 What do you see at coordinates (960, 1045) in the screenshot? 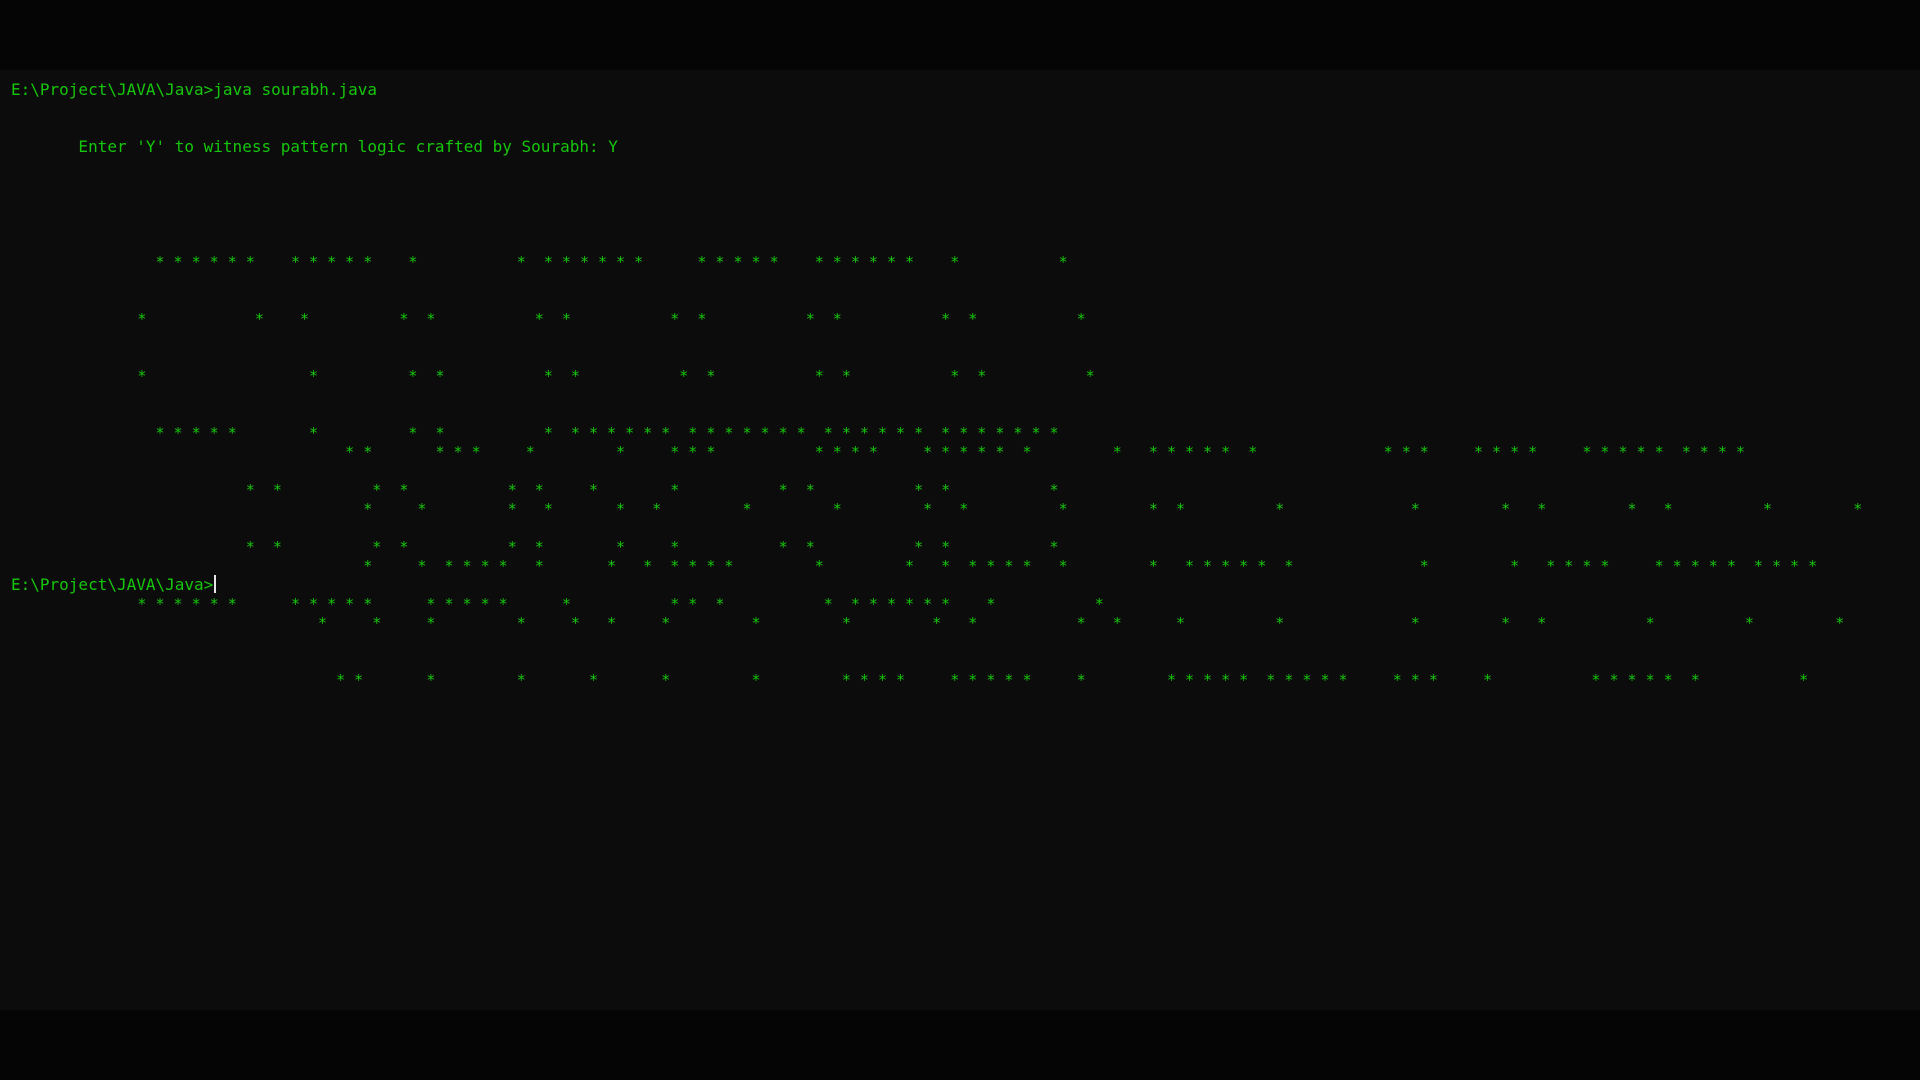
I see `letterbox-bottom` at bounding box center [960, 1045].